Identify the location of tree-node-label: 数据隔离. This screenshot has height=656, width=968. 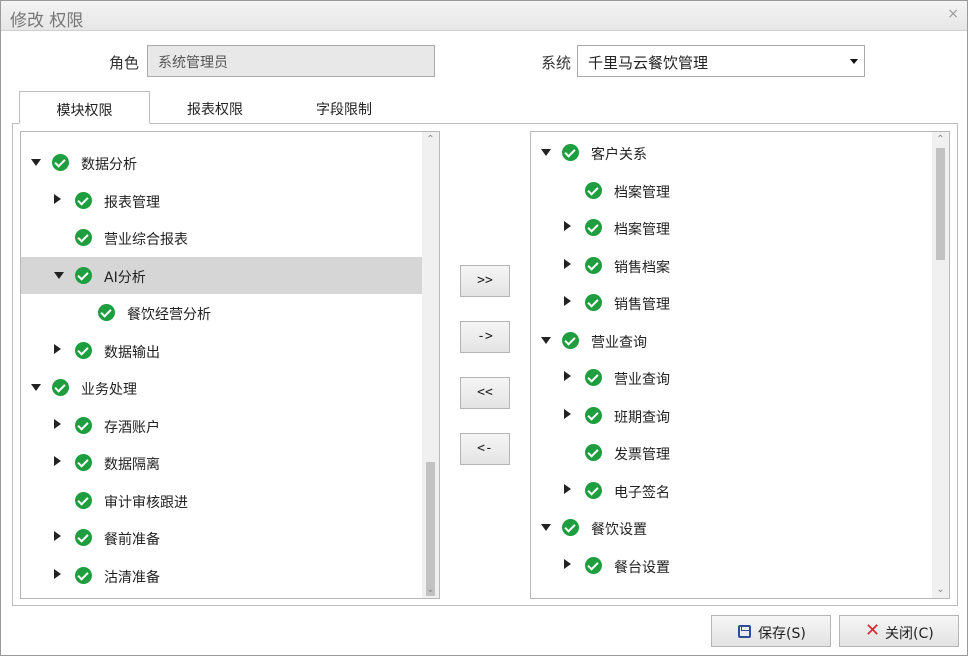
(132, 465).